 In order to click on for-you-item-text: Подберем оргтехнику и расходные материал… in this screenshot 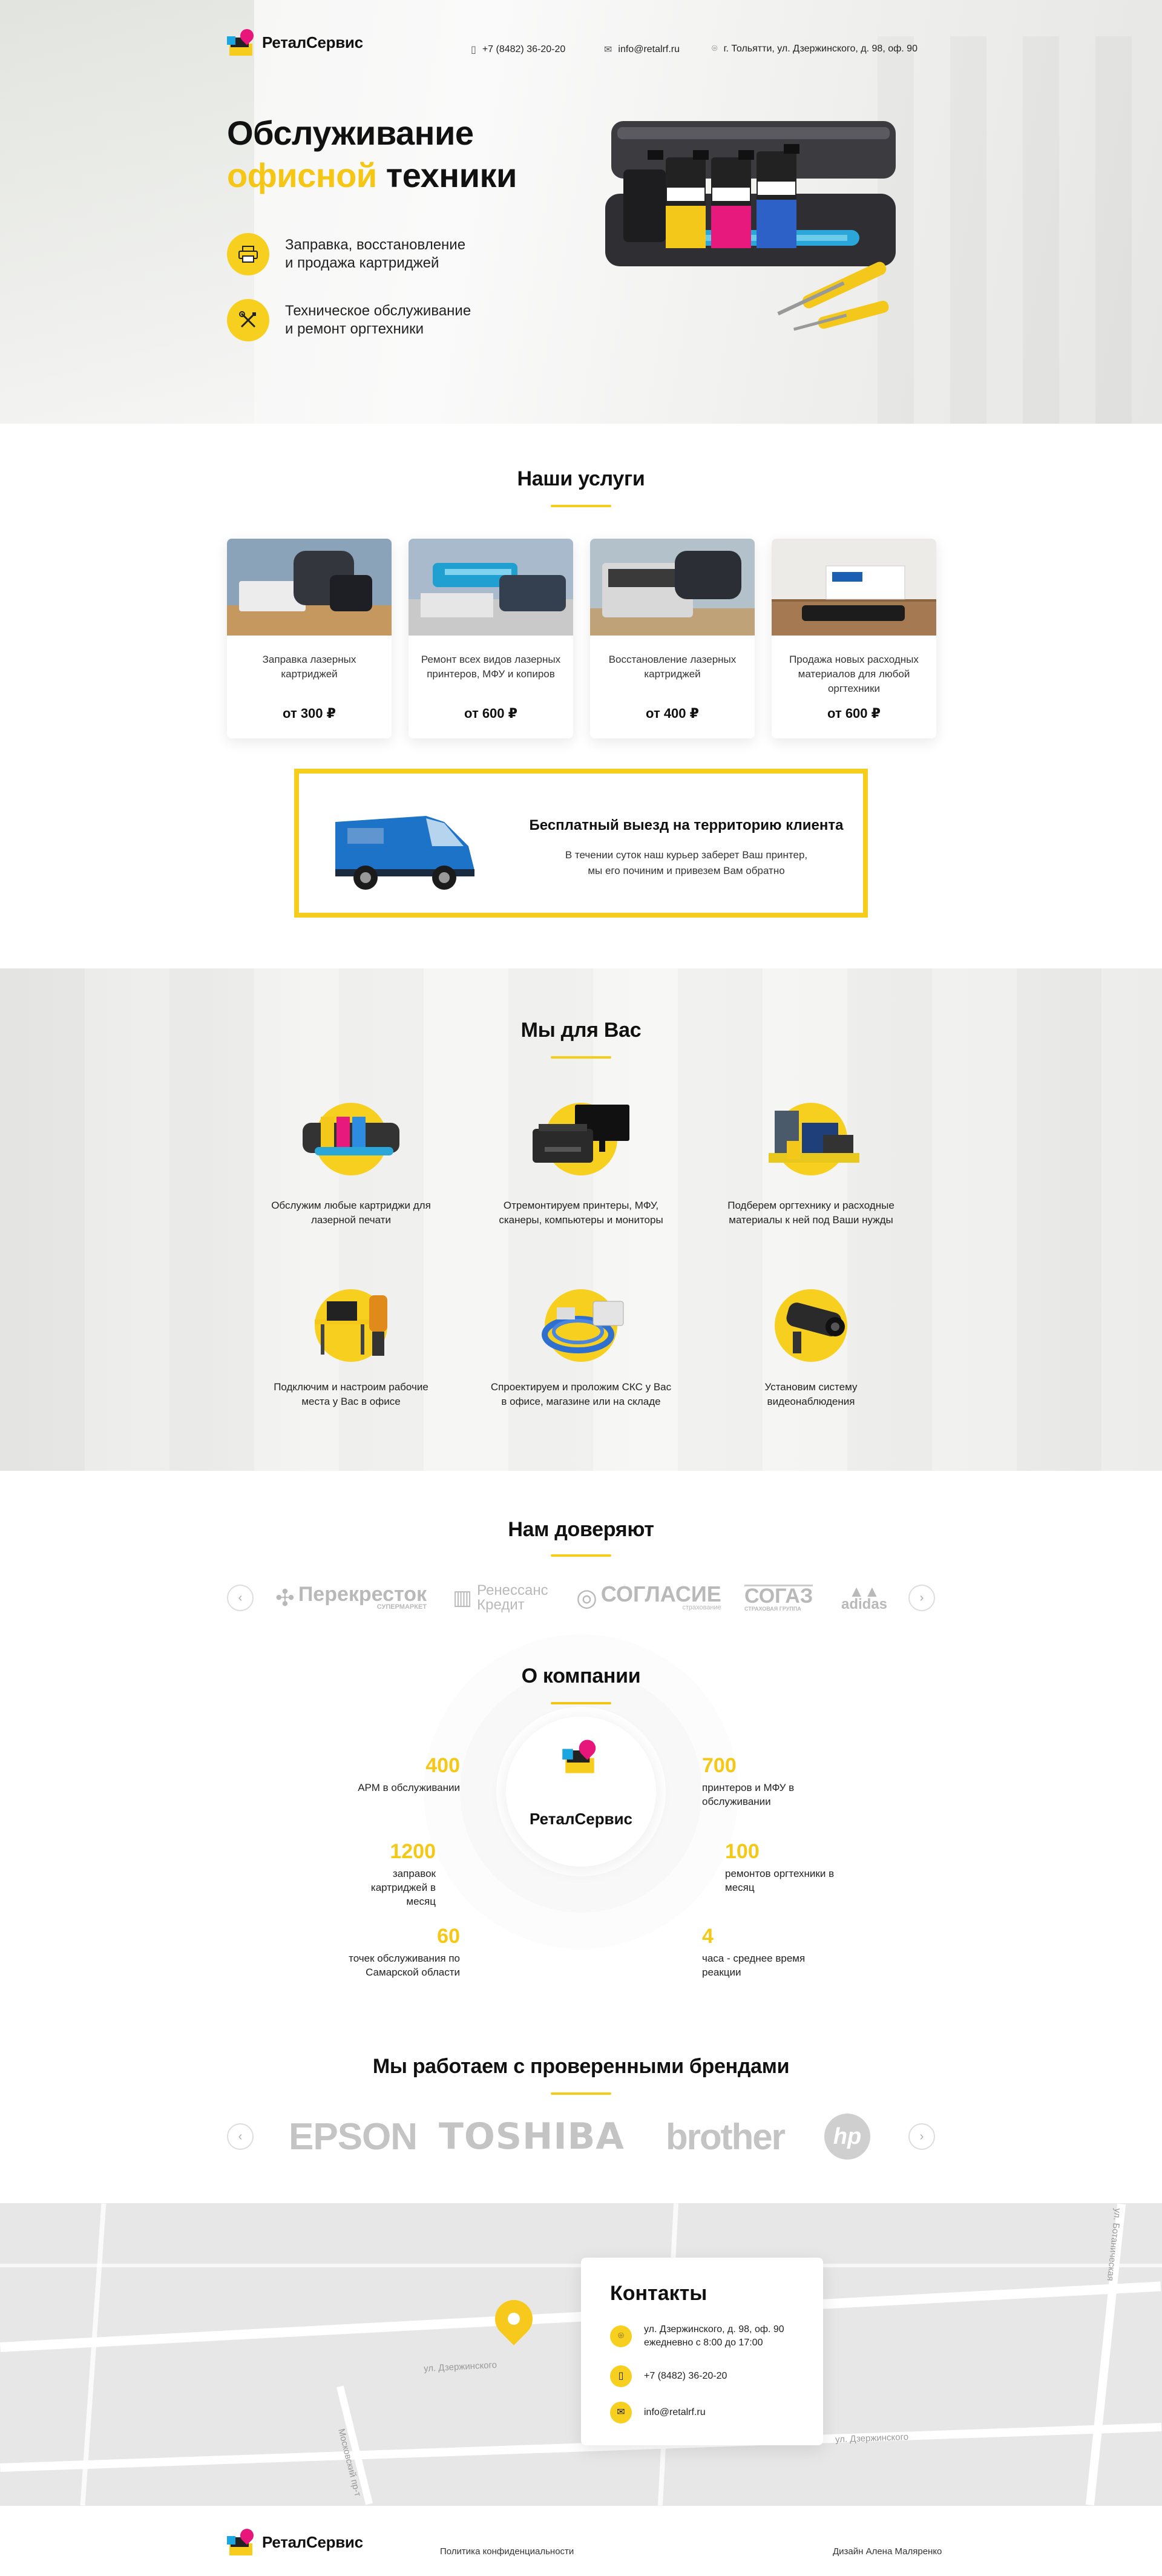, I will do `click(811, 1213)`.